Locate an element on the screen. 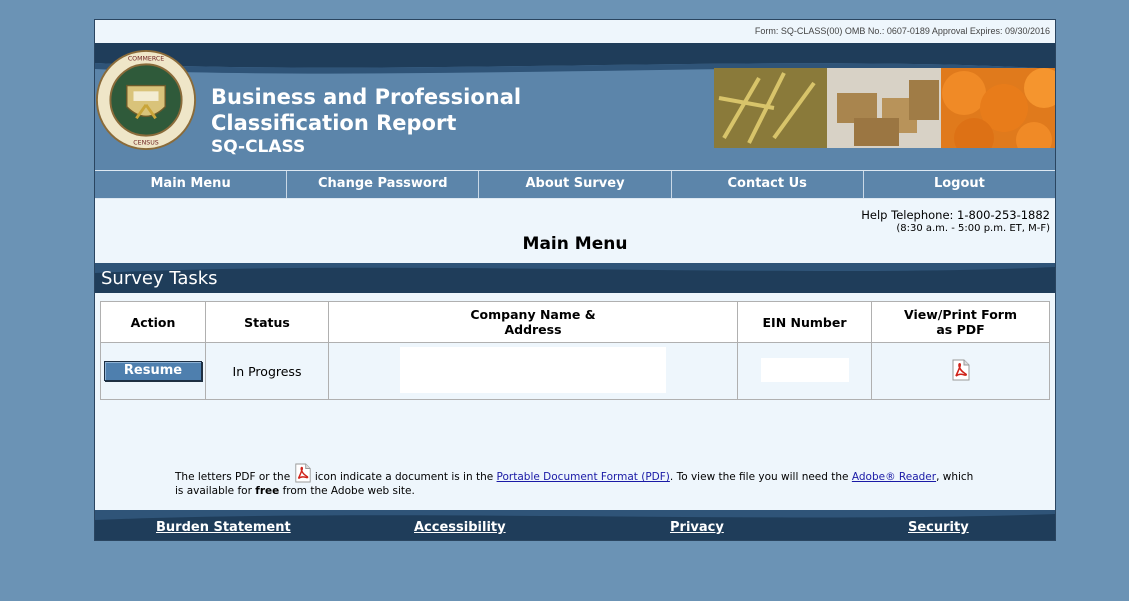  privacy-link: Privacy is located at coordinates (697, 527).